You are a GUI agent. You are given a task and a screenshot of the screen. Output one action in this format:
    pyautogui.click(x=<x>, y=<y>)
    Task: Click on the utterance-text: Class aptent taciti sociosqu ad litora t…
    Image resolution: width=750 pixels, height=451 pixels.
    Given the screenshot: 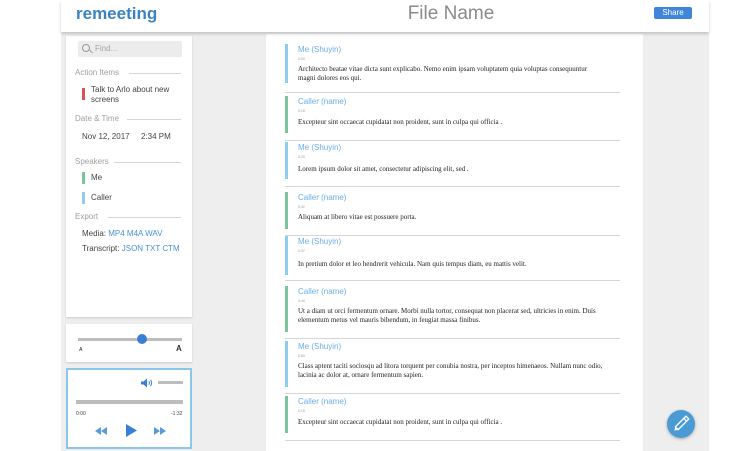 What is the action you would take?
    pyautogui.click(x=450, y=371)
    